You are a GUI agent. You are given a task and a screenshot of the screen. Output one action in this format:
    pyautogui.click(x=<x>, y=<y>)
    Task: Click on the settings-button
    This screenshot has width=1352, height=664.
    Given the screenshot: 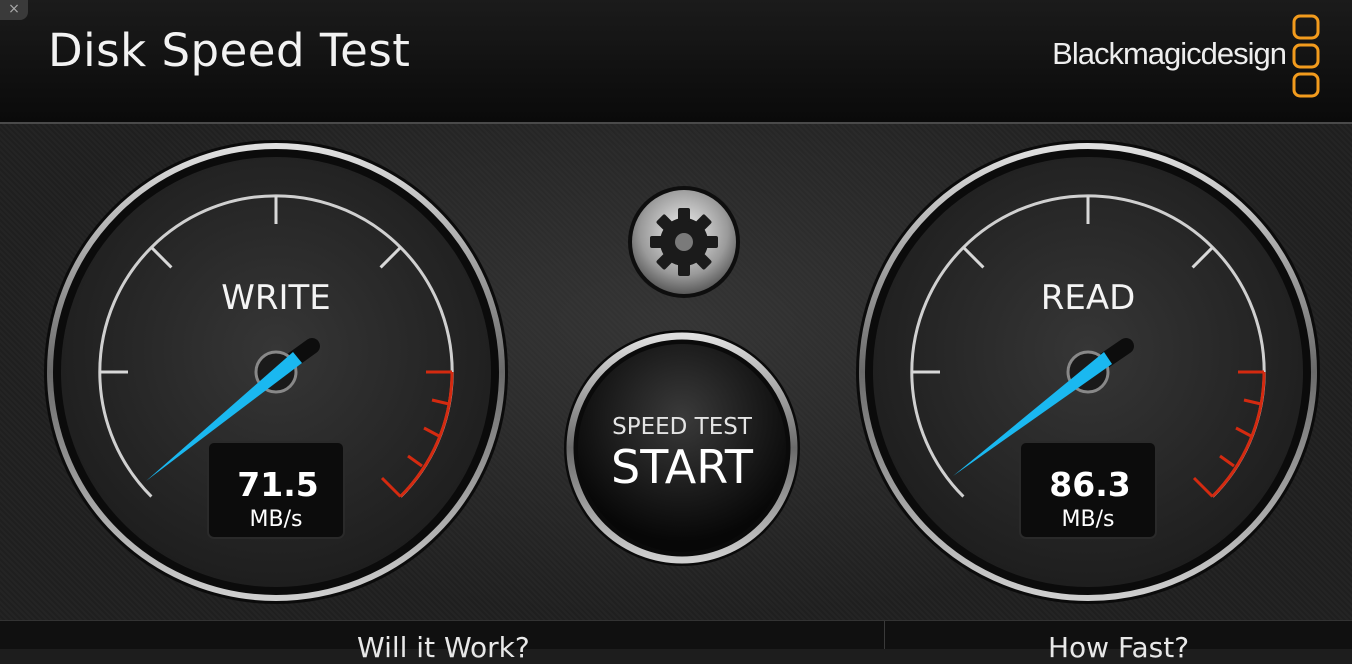 What is the action you would take?
    pyautogui.click(x=684, y=242)
    